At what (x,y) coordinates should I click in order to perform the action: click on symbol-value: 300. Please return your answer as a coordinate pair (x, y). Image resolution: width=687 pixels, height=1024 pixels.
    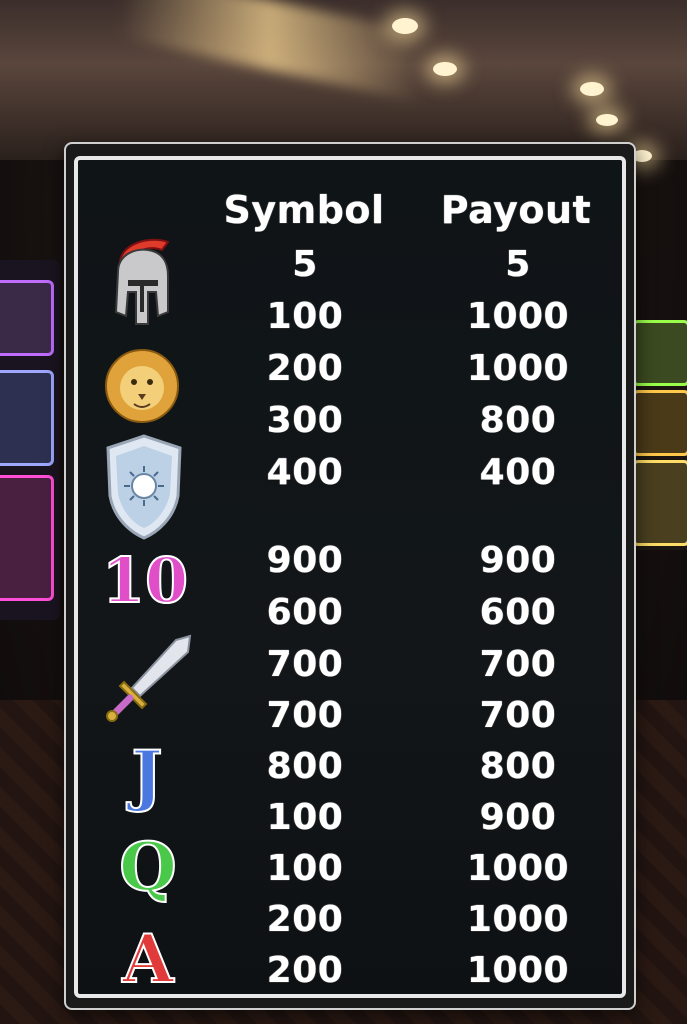
    Looking at the image, I should click on (305, 420).